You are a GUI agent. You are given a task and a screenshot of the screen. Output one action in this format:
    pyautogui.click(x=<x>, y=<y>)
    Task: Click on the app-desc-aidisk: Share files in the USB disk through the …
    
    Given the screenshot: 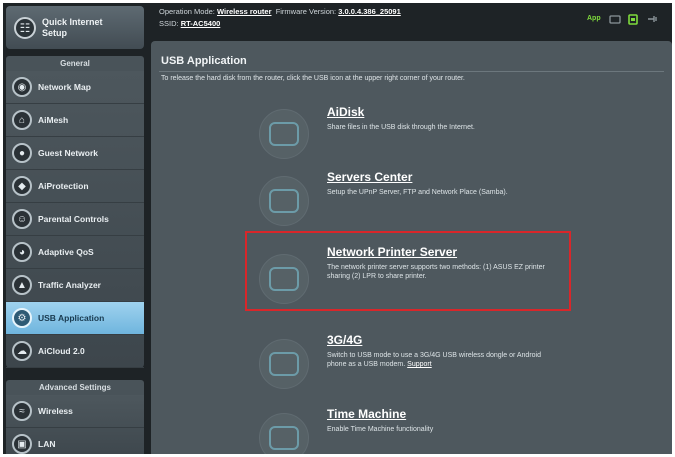 What is the action you would take?
    pyautogui.click(x=401, y=127)
    